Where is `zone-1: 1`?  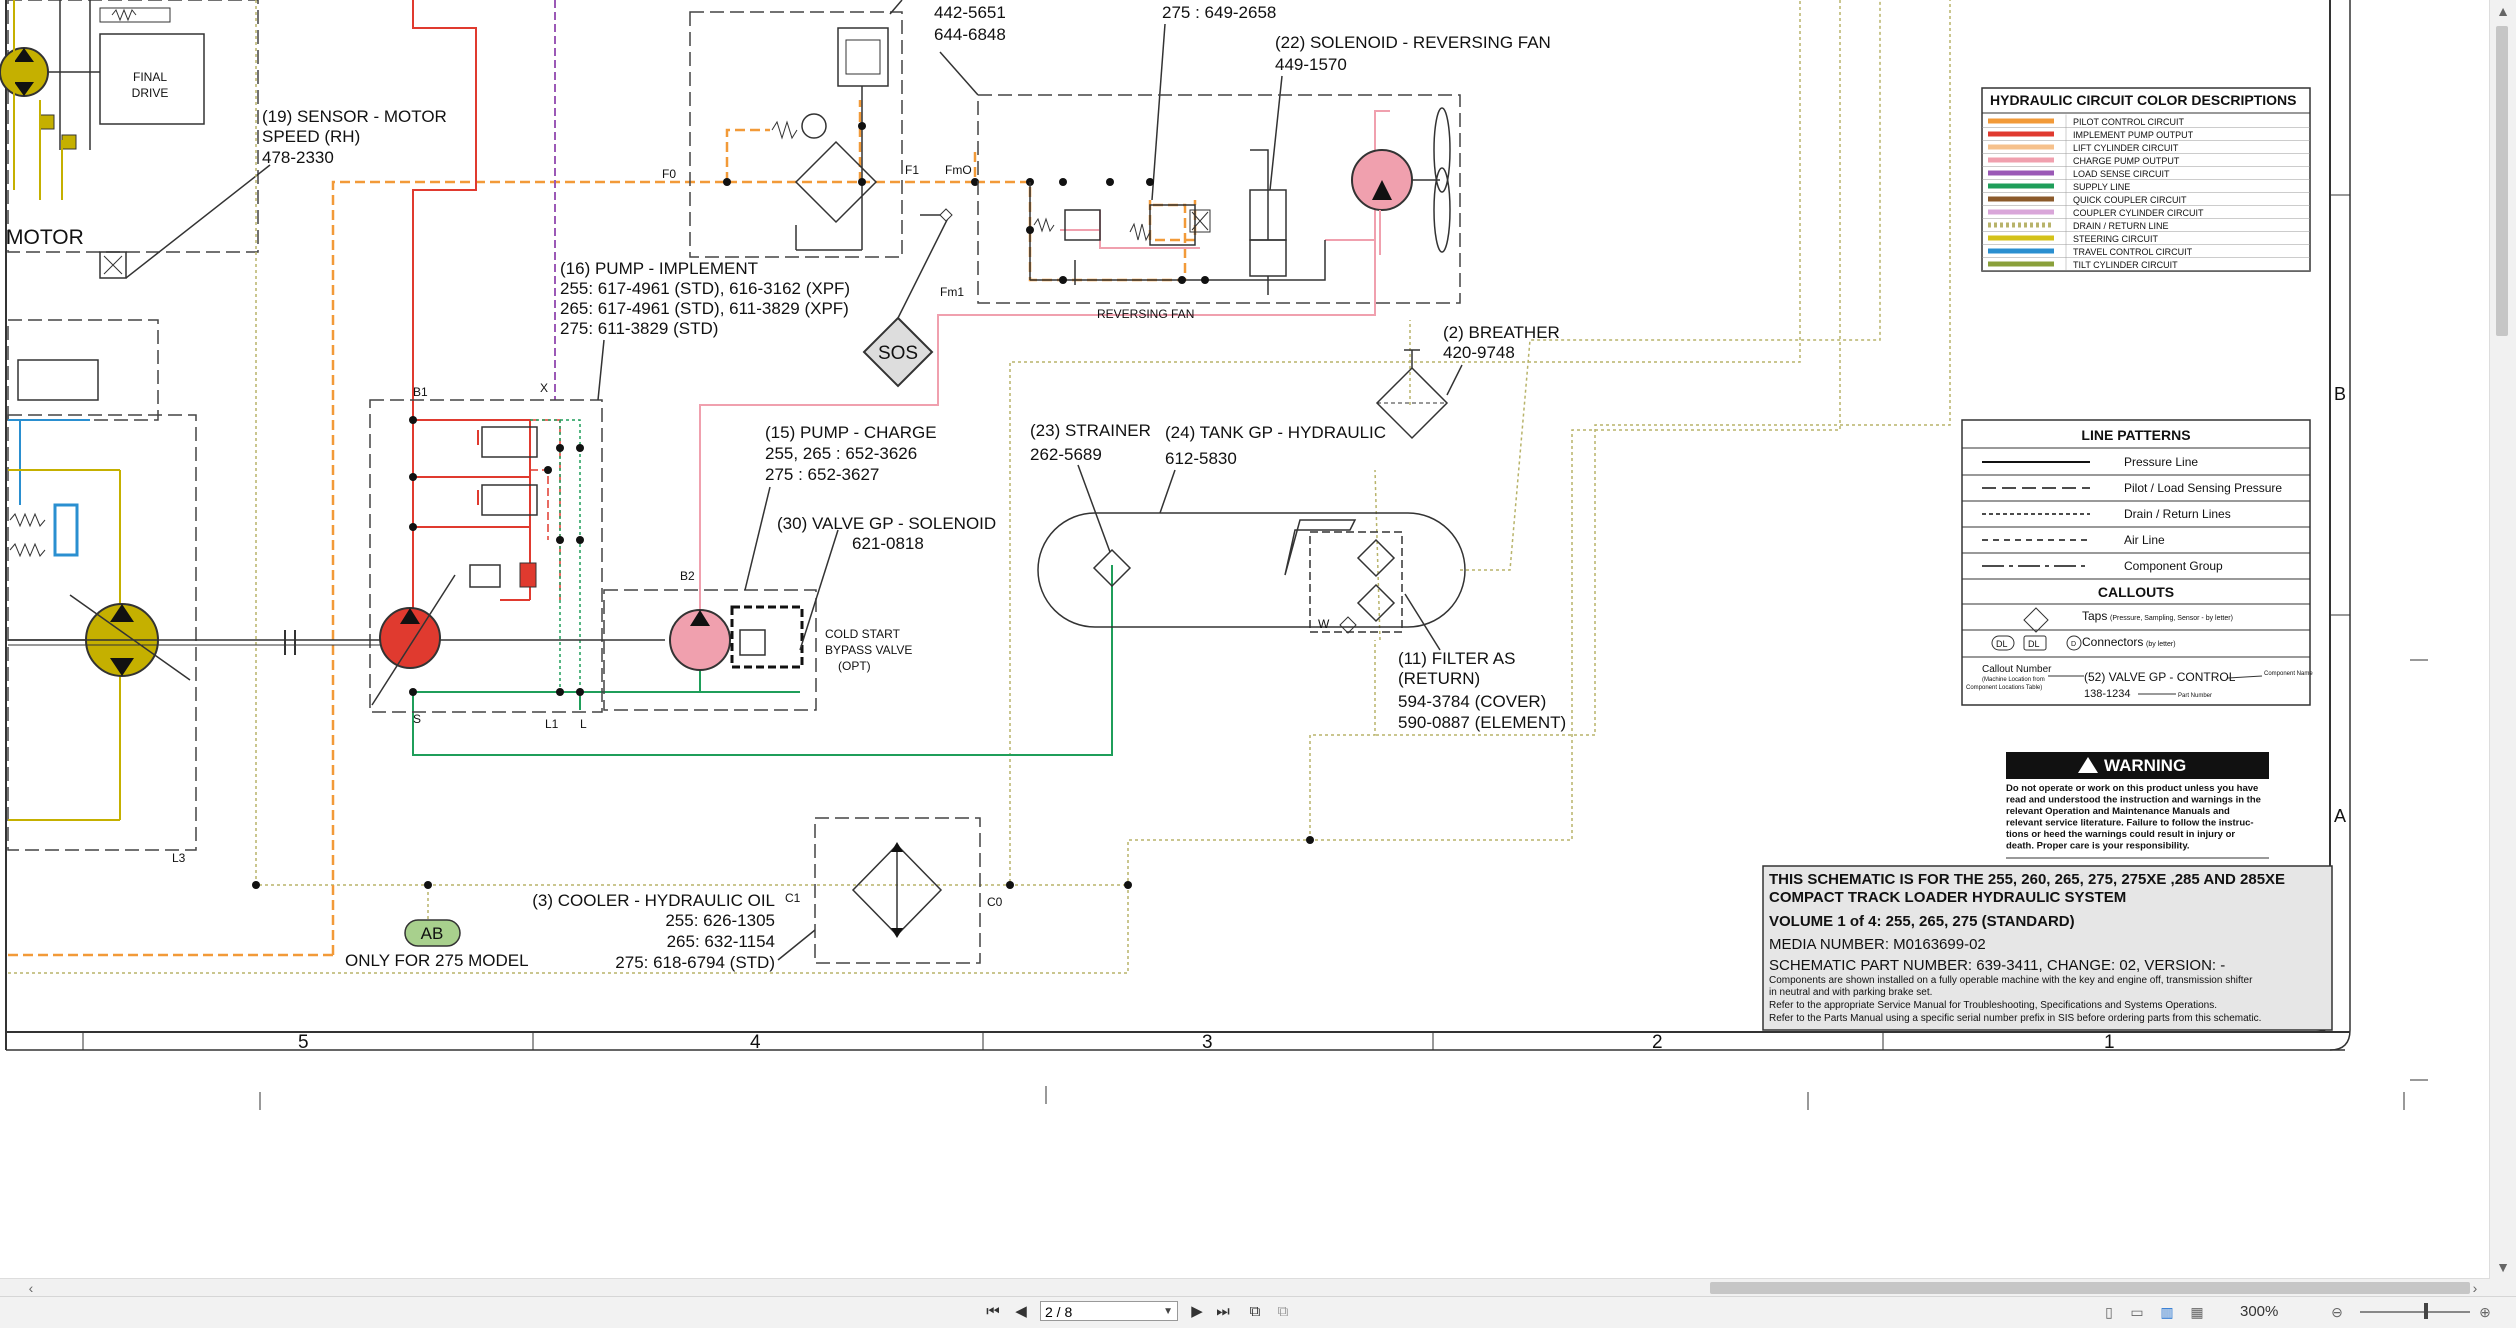 zone-1: 1 is located at coordinates (2109, 1042).